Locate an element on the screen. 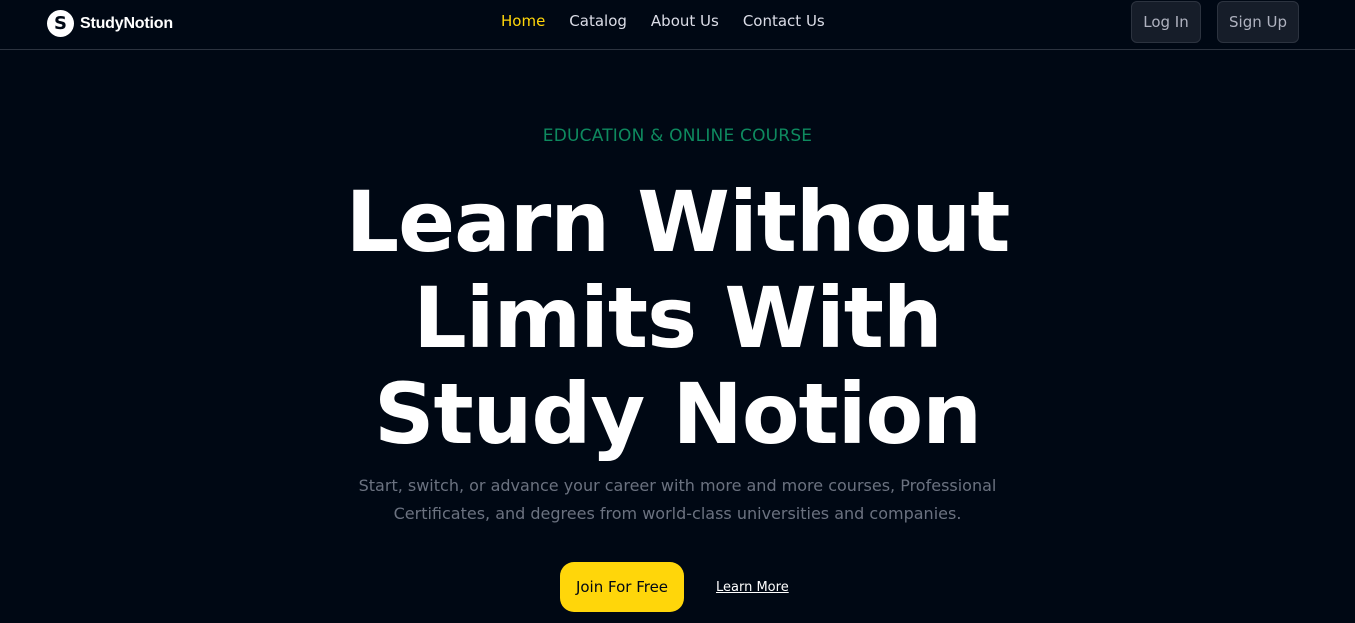  login-button: Log In is located at coordinates (1166, 22).